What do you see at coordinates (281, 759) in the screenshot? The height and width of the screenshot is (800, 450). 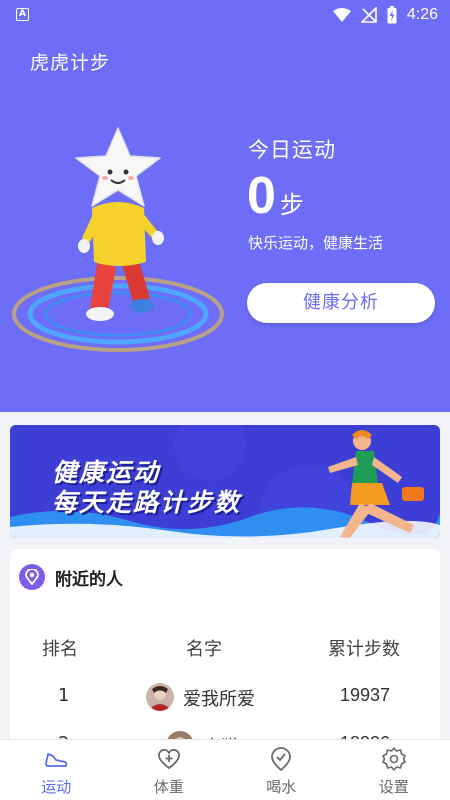 I see `check-badge-icon` at bounding box center [281, 759].